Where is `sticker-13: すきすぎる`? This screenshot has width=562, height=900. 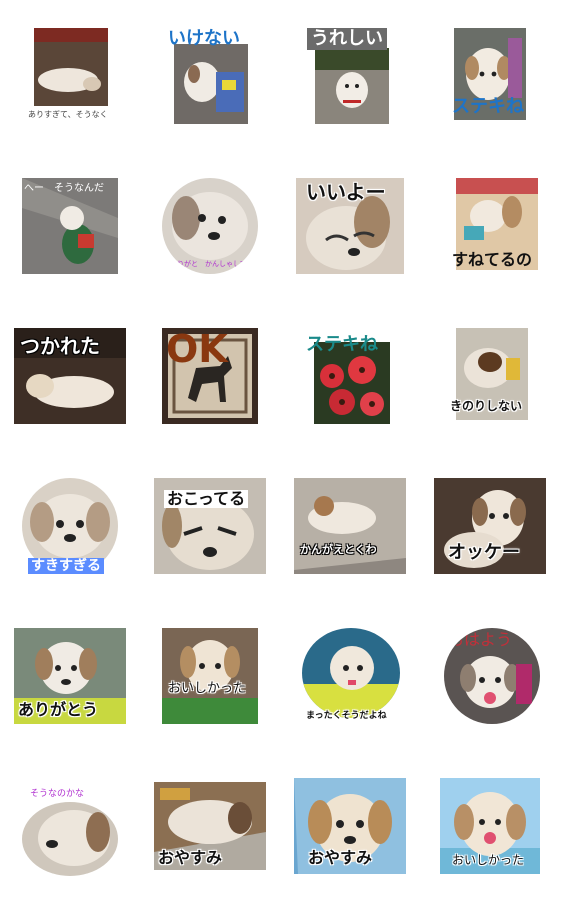
sticker-13: すきすぎる is located at coordinates (70, 526).